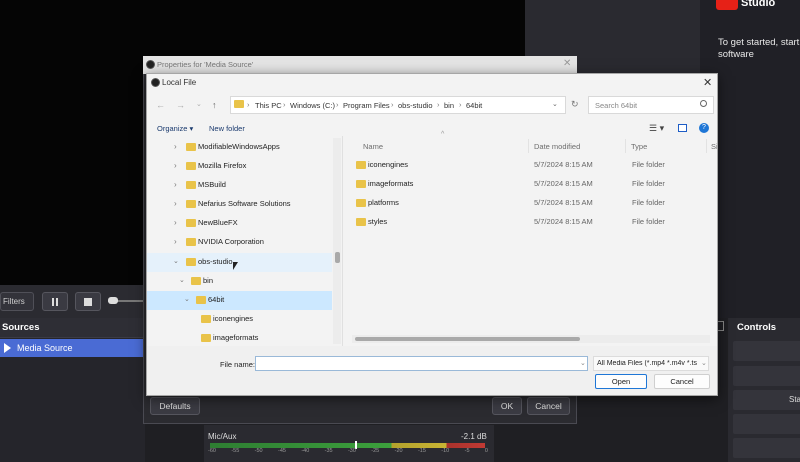 The width and height of the screenshot is (800, 462). Describe the element at coordinates (239, 281) in the screenshot. I see `tree-item-bin: ⌄ bin` at that location.